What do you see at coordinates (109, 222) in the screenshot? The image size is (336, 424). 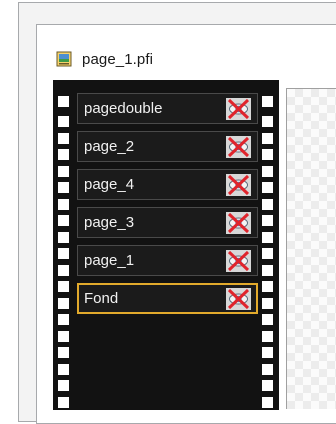 I see `layer-name: page_3` at bounding box center [109, 222].